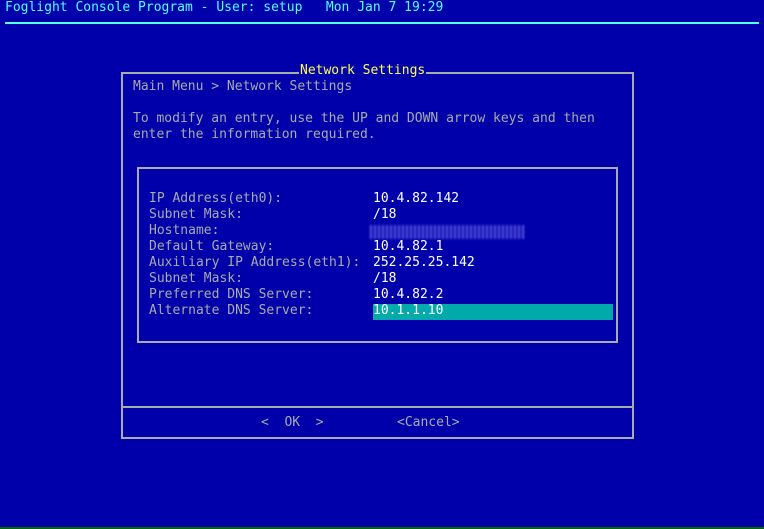 Image resolution: width=764 pixels, height=529 pixels. I want to click on dialog-title: Network Settings, so click(363, 71).